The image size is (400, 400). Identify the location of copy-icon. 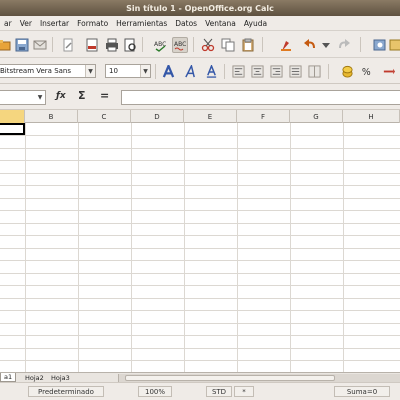
(228, 45).